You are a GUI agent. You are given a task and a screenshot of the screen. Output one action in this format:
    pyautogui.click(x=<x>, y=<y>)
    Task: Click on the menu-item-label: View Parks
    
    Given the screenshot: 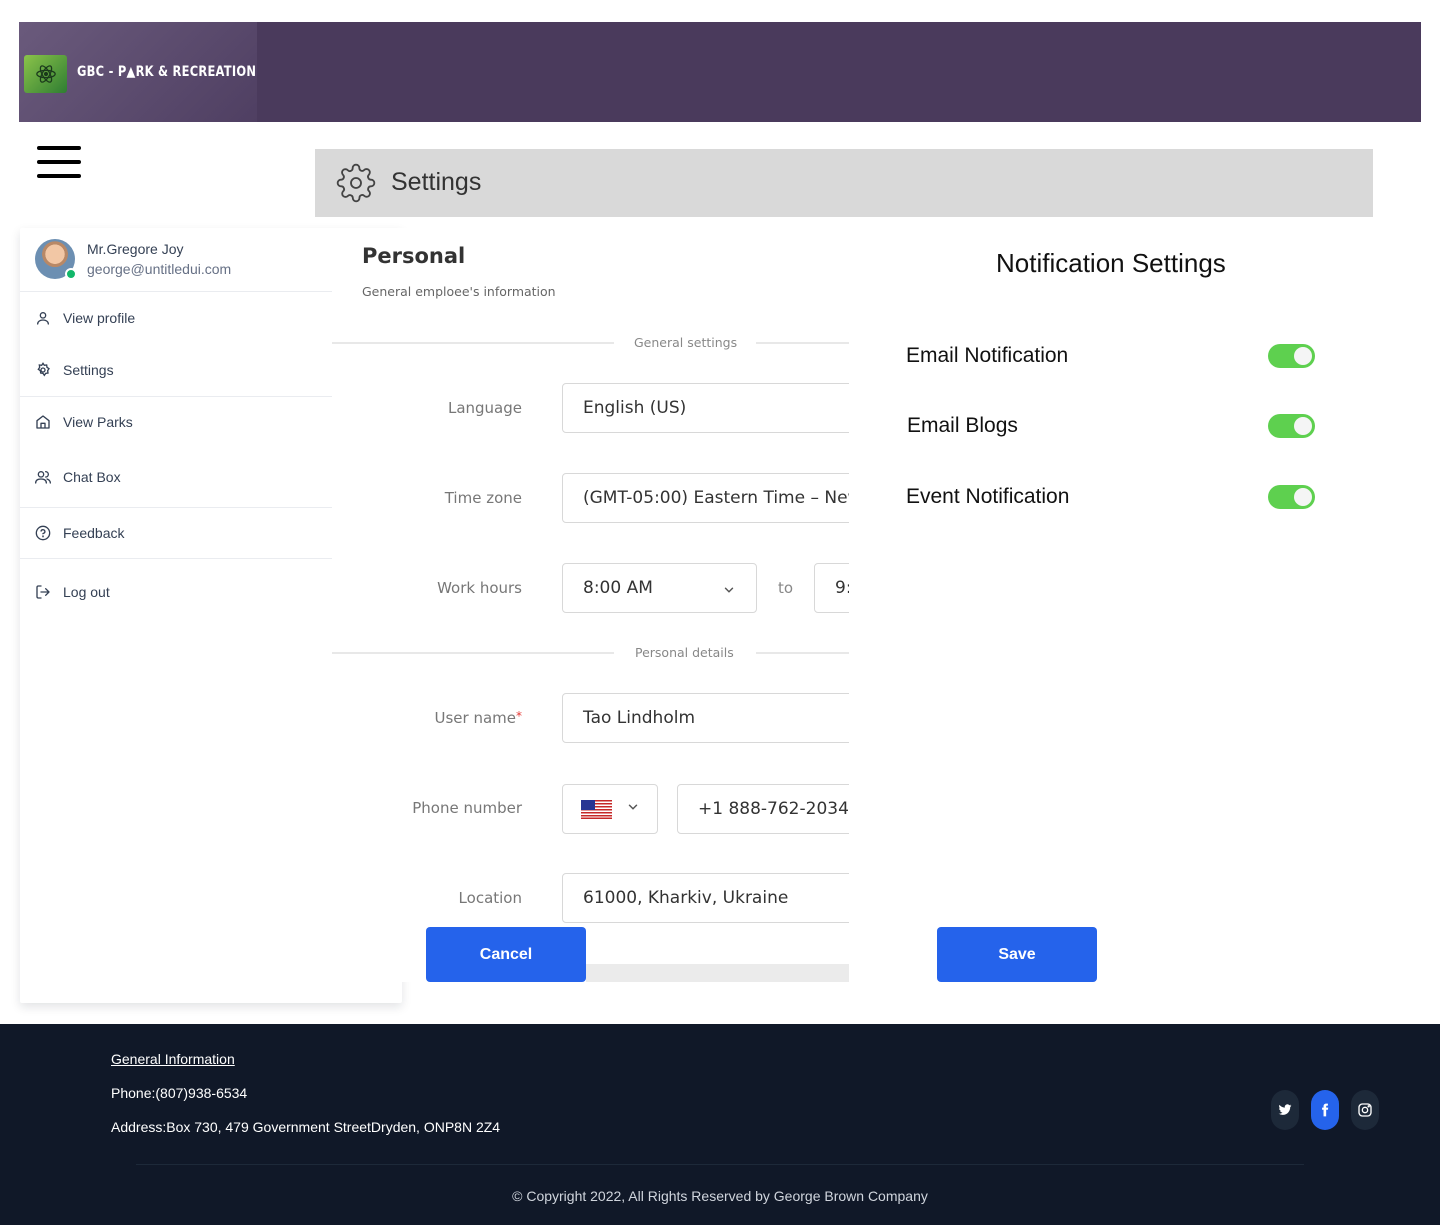 What is the action you would take?
    pyautogui.click(x=98, y=422)
    